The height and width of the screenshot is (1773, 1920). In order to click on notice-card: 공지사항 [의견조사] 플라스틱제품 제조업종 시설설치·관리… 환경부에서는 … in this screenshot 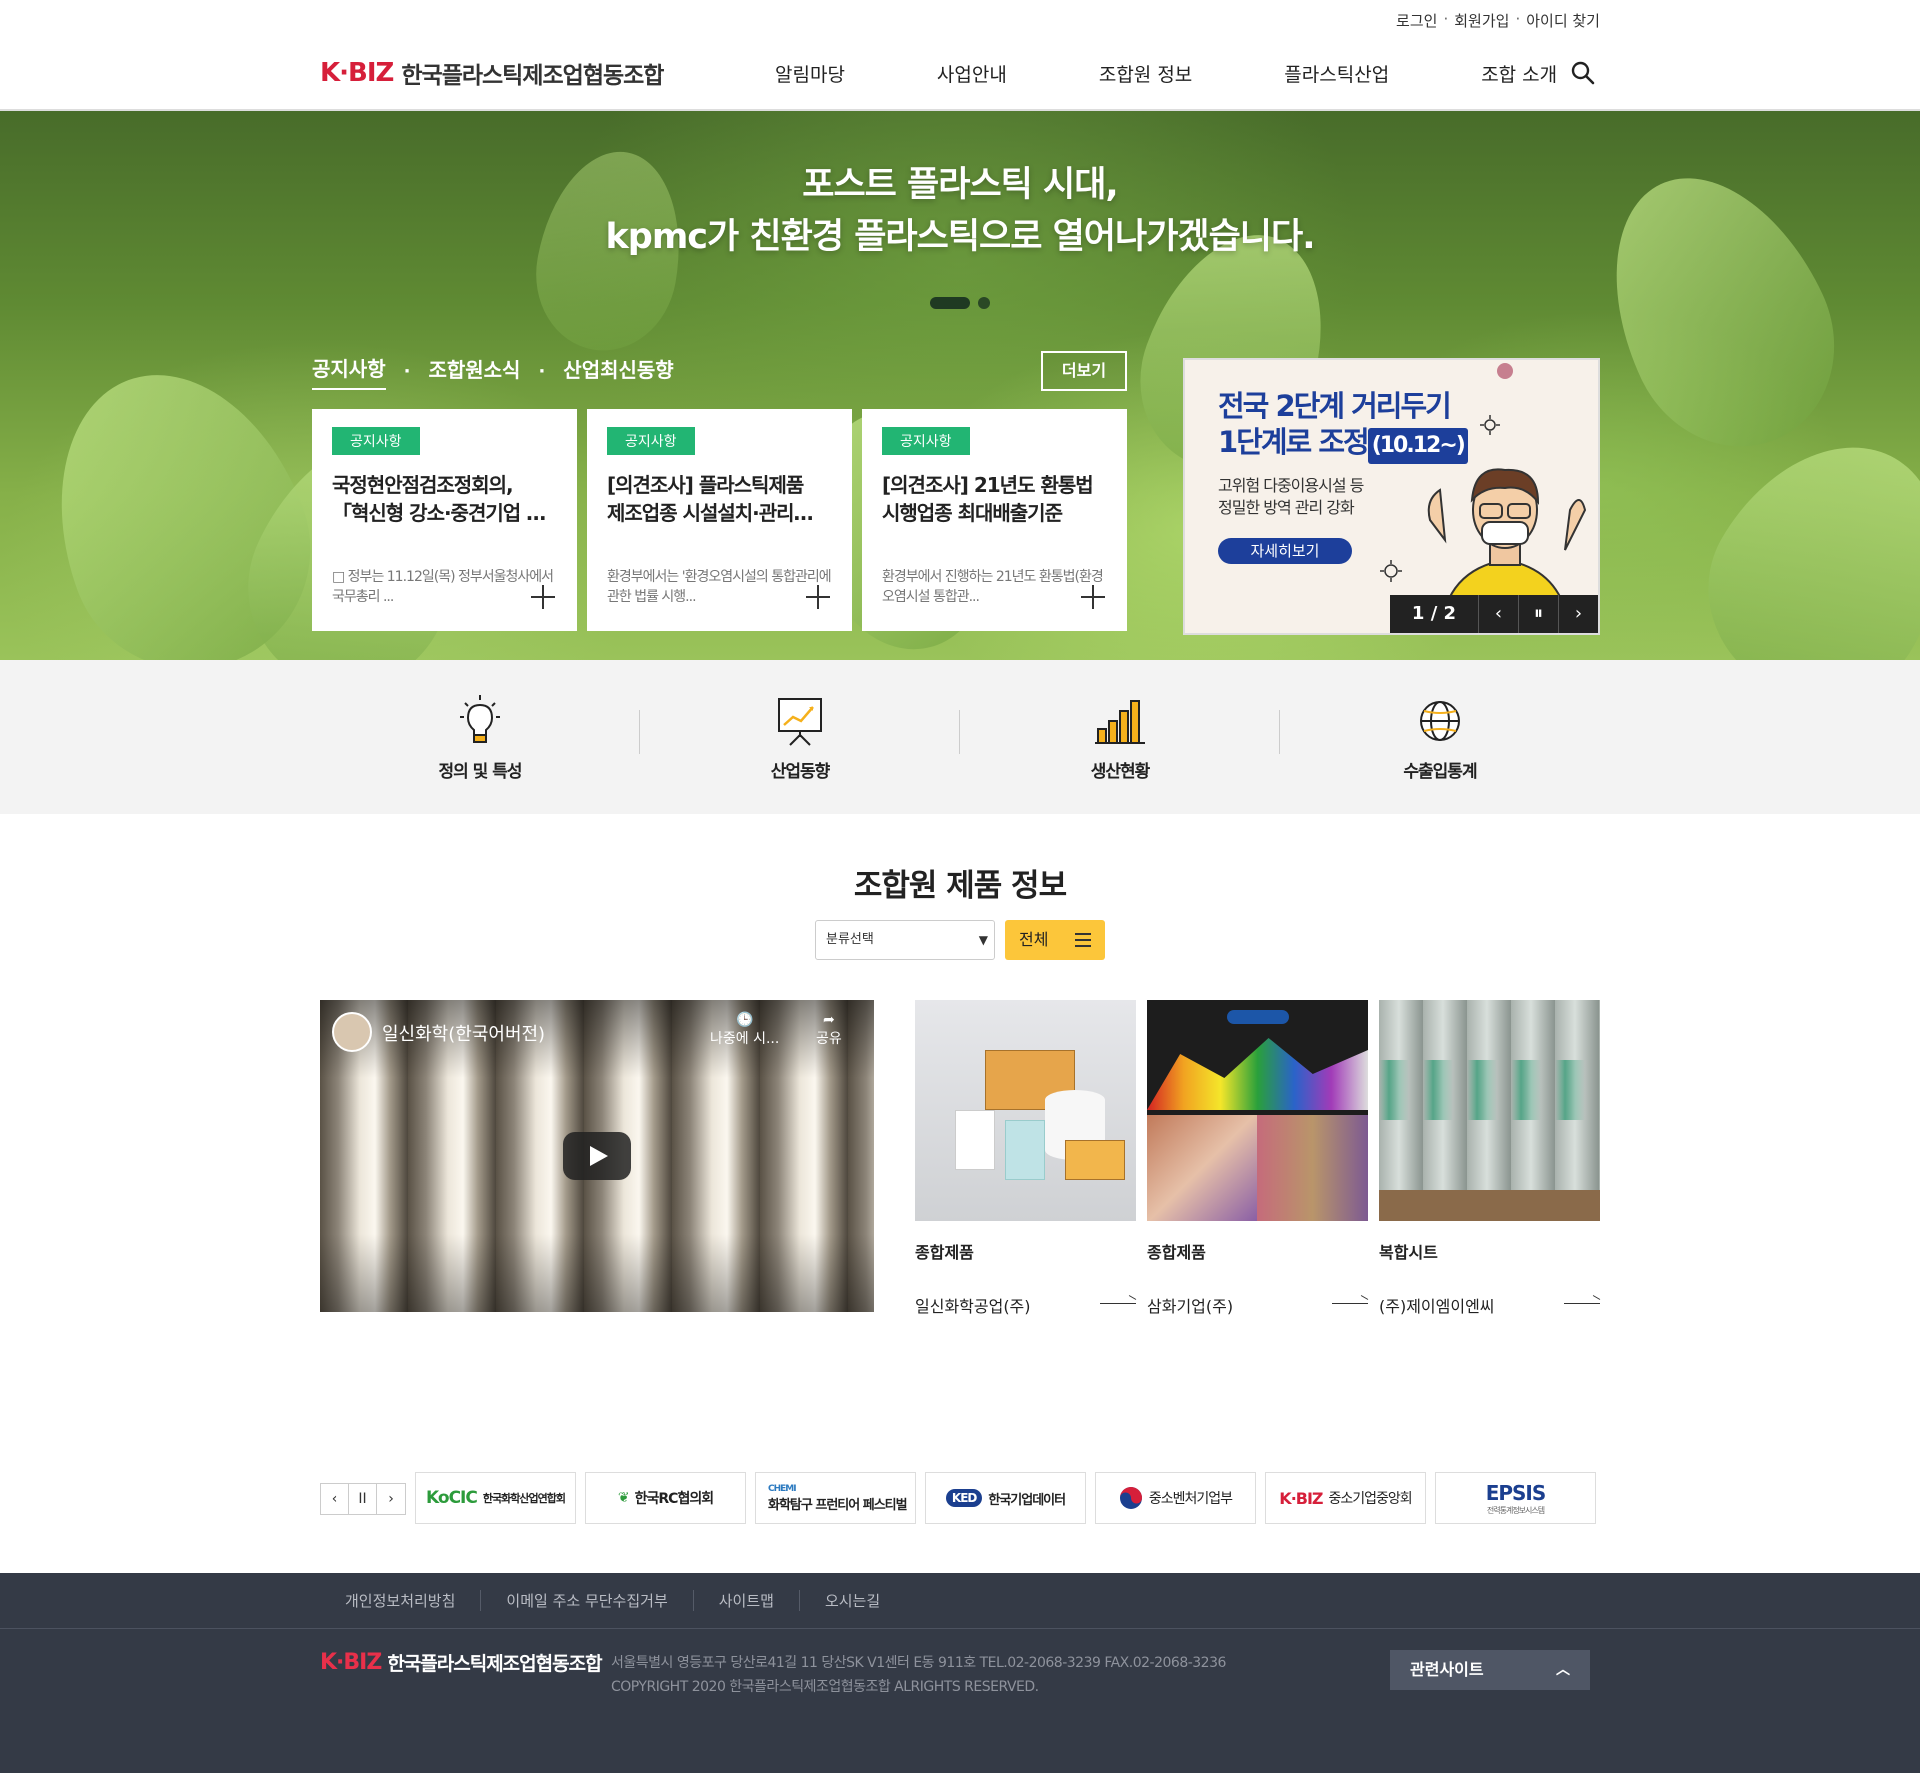, I will do `click(719, 520)`.